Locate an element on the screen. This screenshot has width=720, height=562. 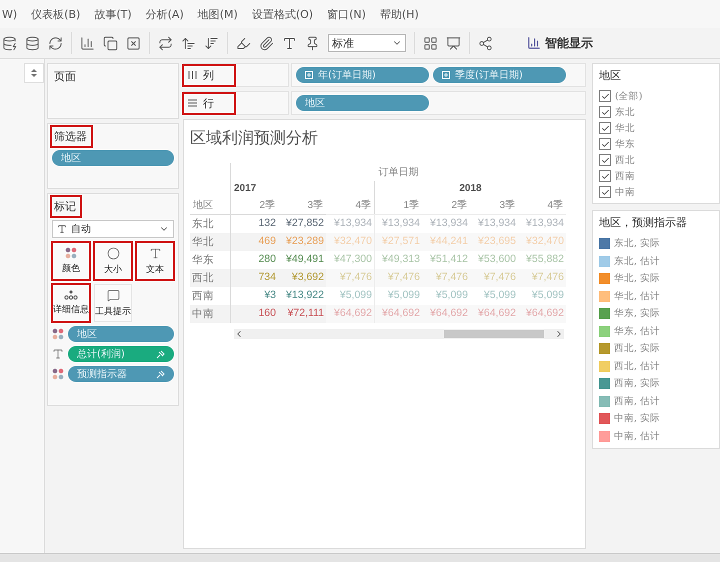
table-cell: ¥32,470 is located at coordinates (350, 242).